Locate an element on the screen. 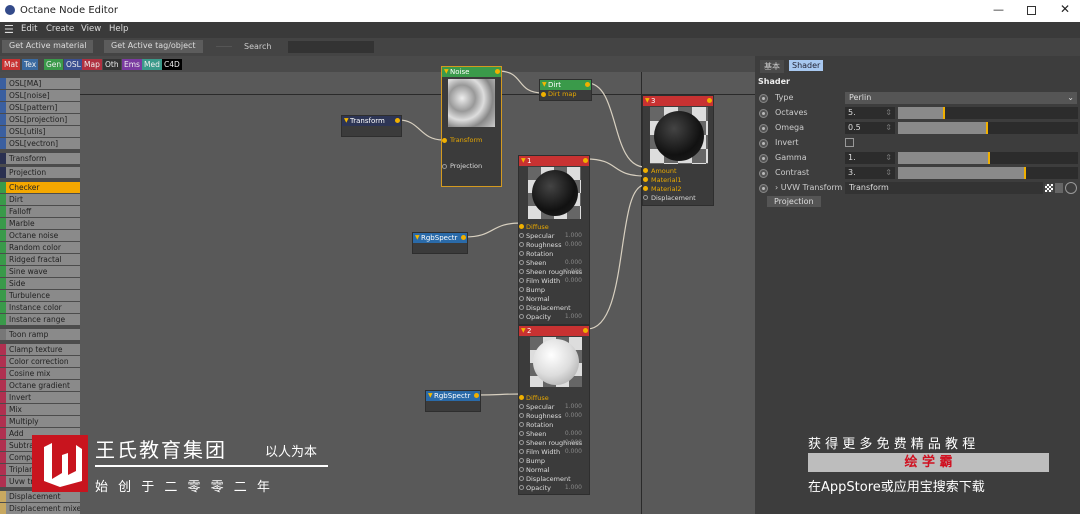  close-icon: ✕ is located at coordinates (1065, 9).